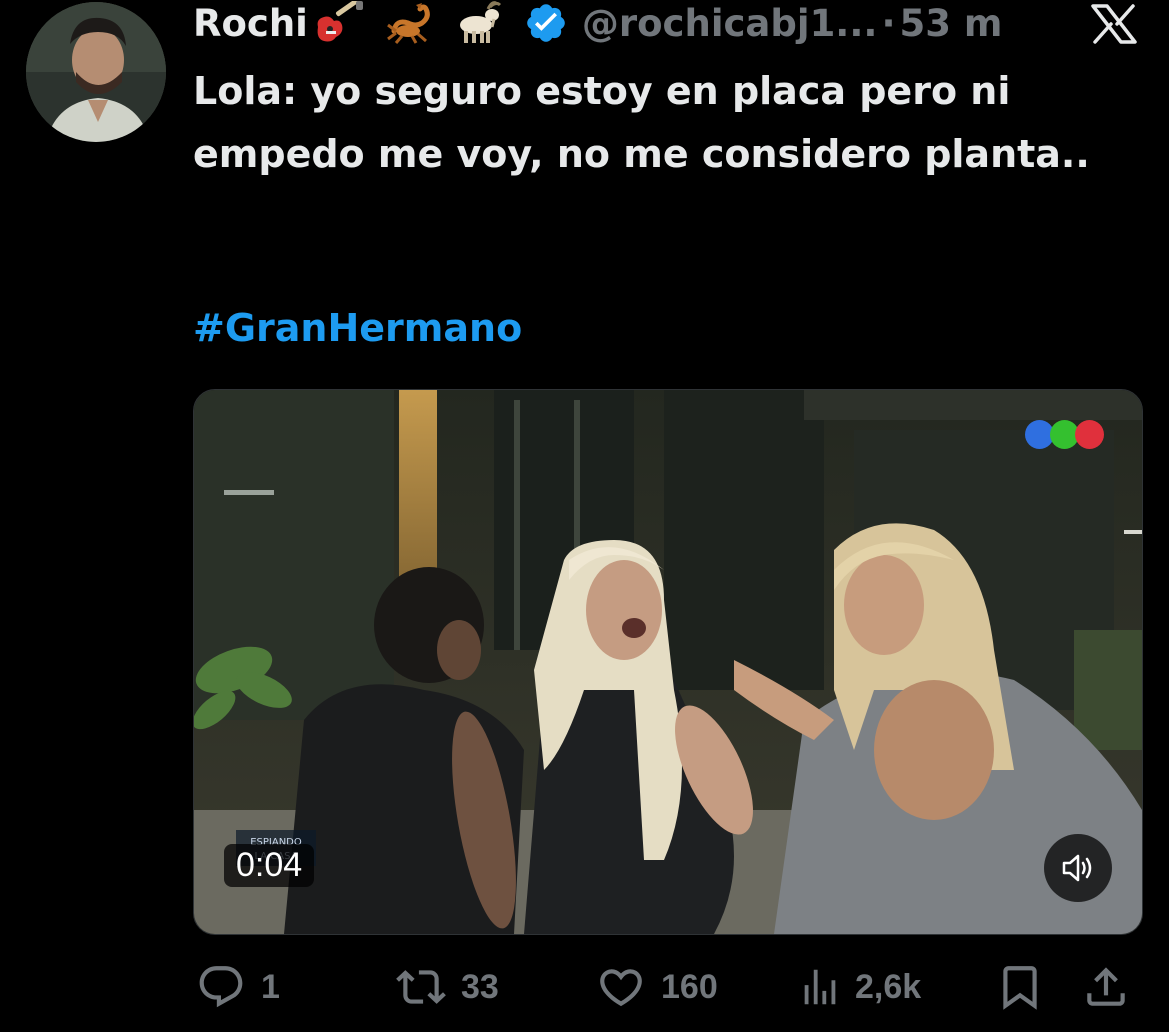  I want to click on timestamp-ago: 53 m, so click(951, 23).